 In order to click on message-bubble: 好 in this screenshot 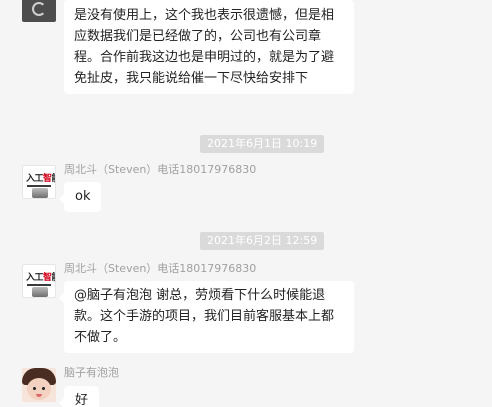, I will do `click(79, 396)`.